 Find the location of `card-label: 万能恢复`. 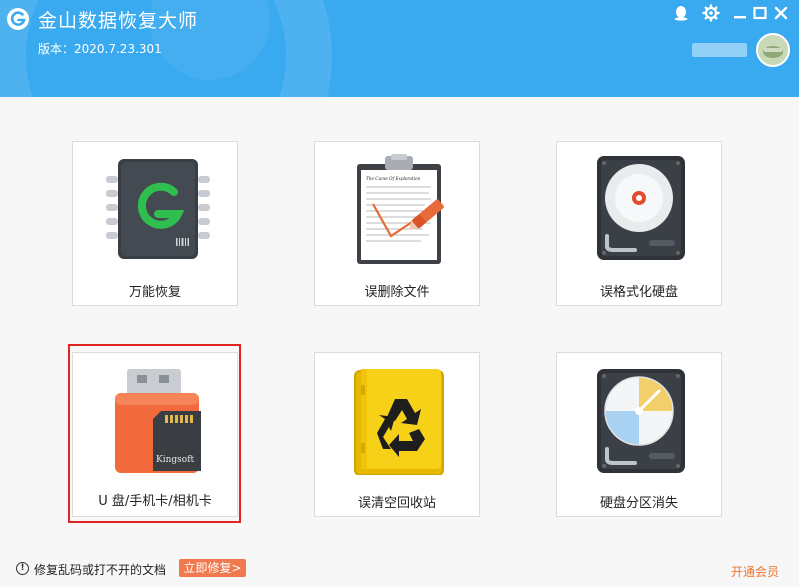

card-label: 万能恢复 is located at coordinates (154, 292).